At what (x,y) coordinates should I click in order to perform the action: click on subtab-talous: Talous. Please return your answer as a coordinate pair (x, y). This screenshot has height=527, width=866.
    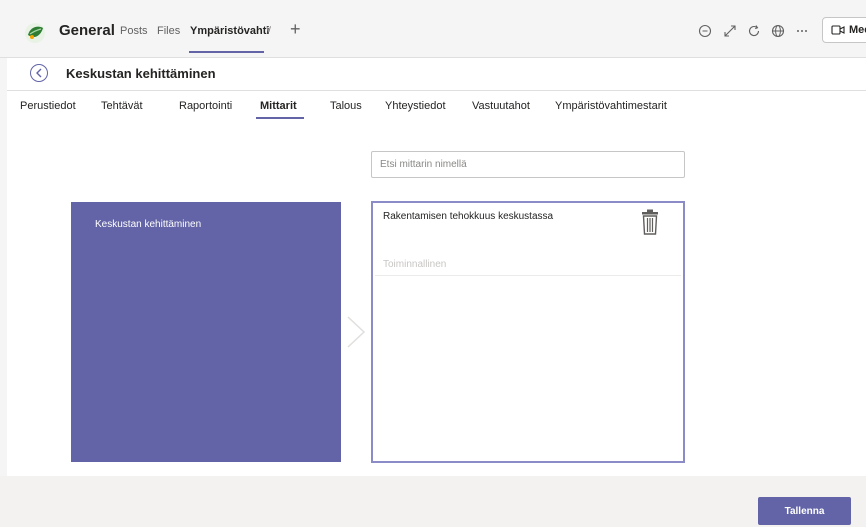
    Looking at the image, I should click on (346, 106).